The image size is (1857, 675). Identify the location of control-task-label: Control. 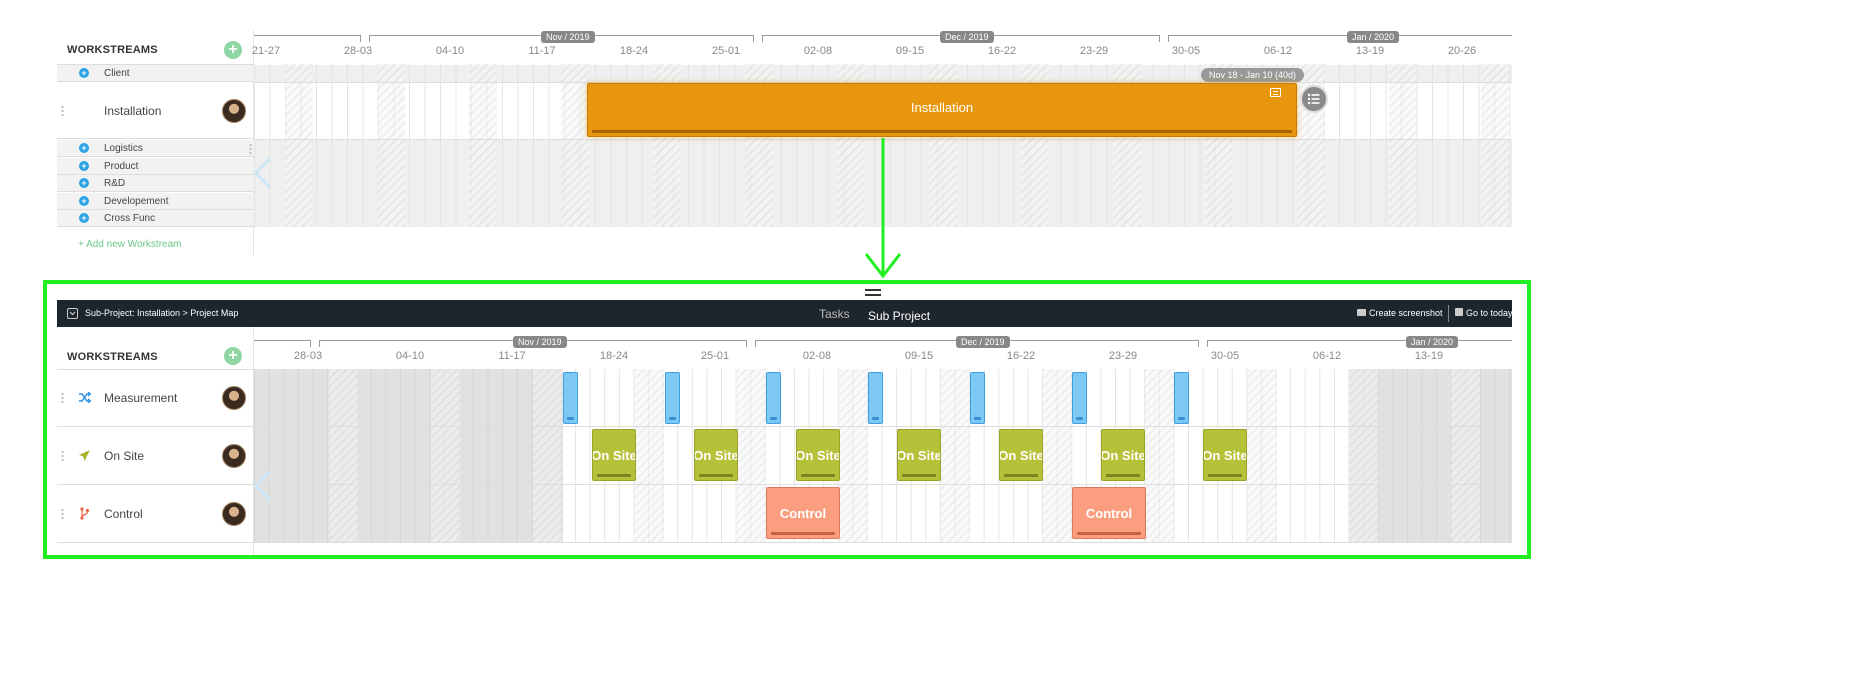
(803, 513).